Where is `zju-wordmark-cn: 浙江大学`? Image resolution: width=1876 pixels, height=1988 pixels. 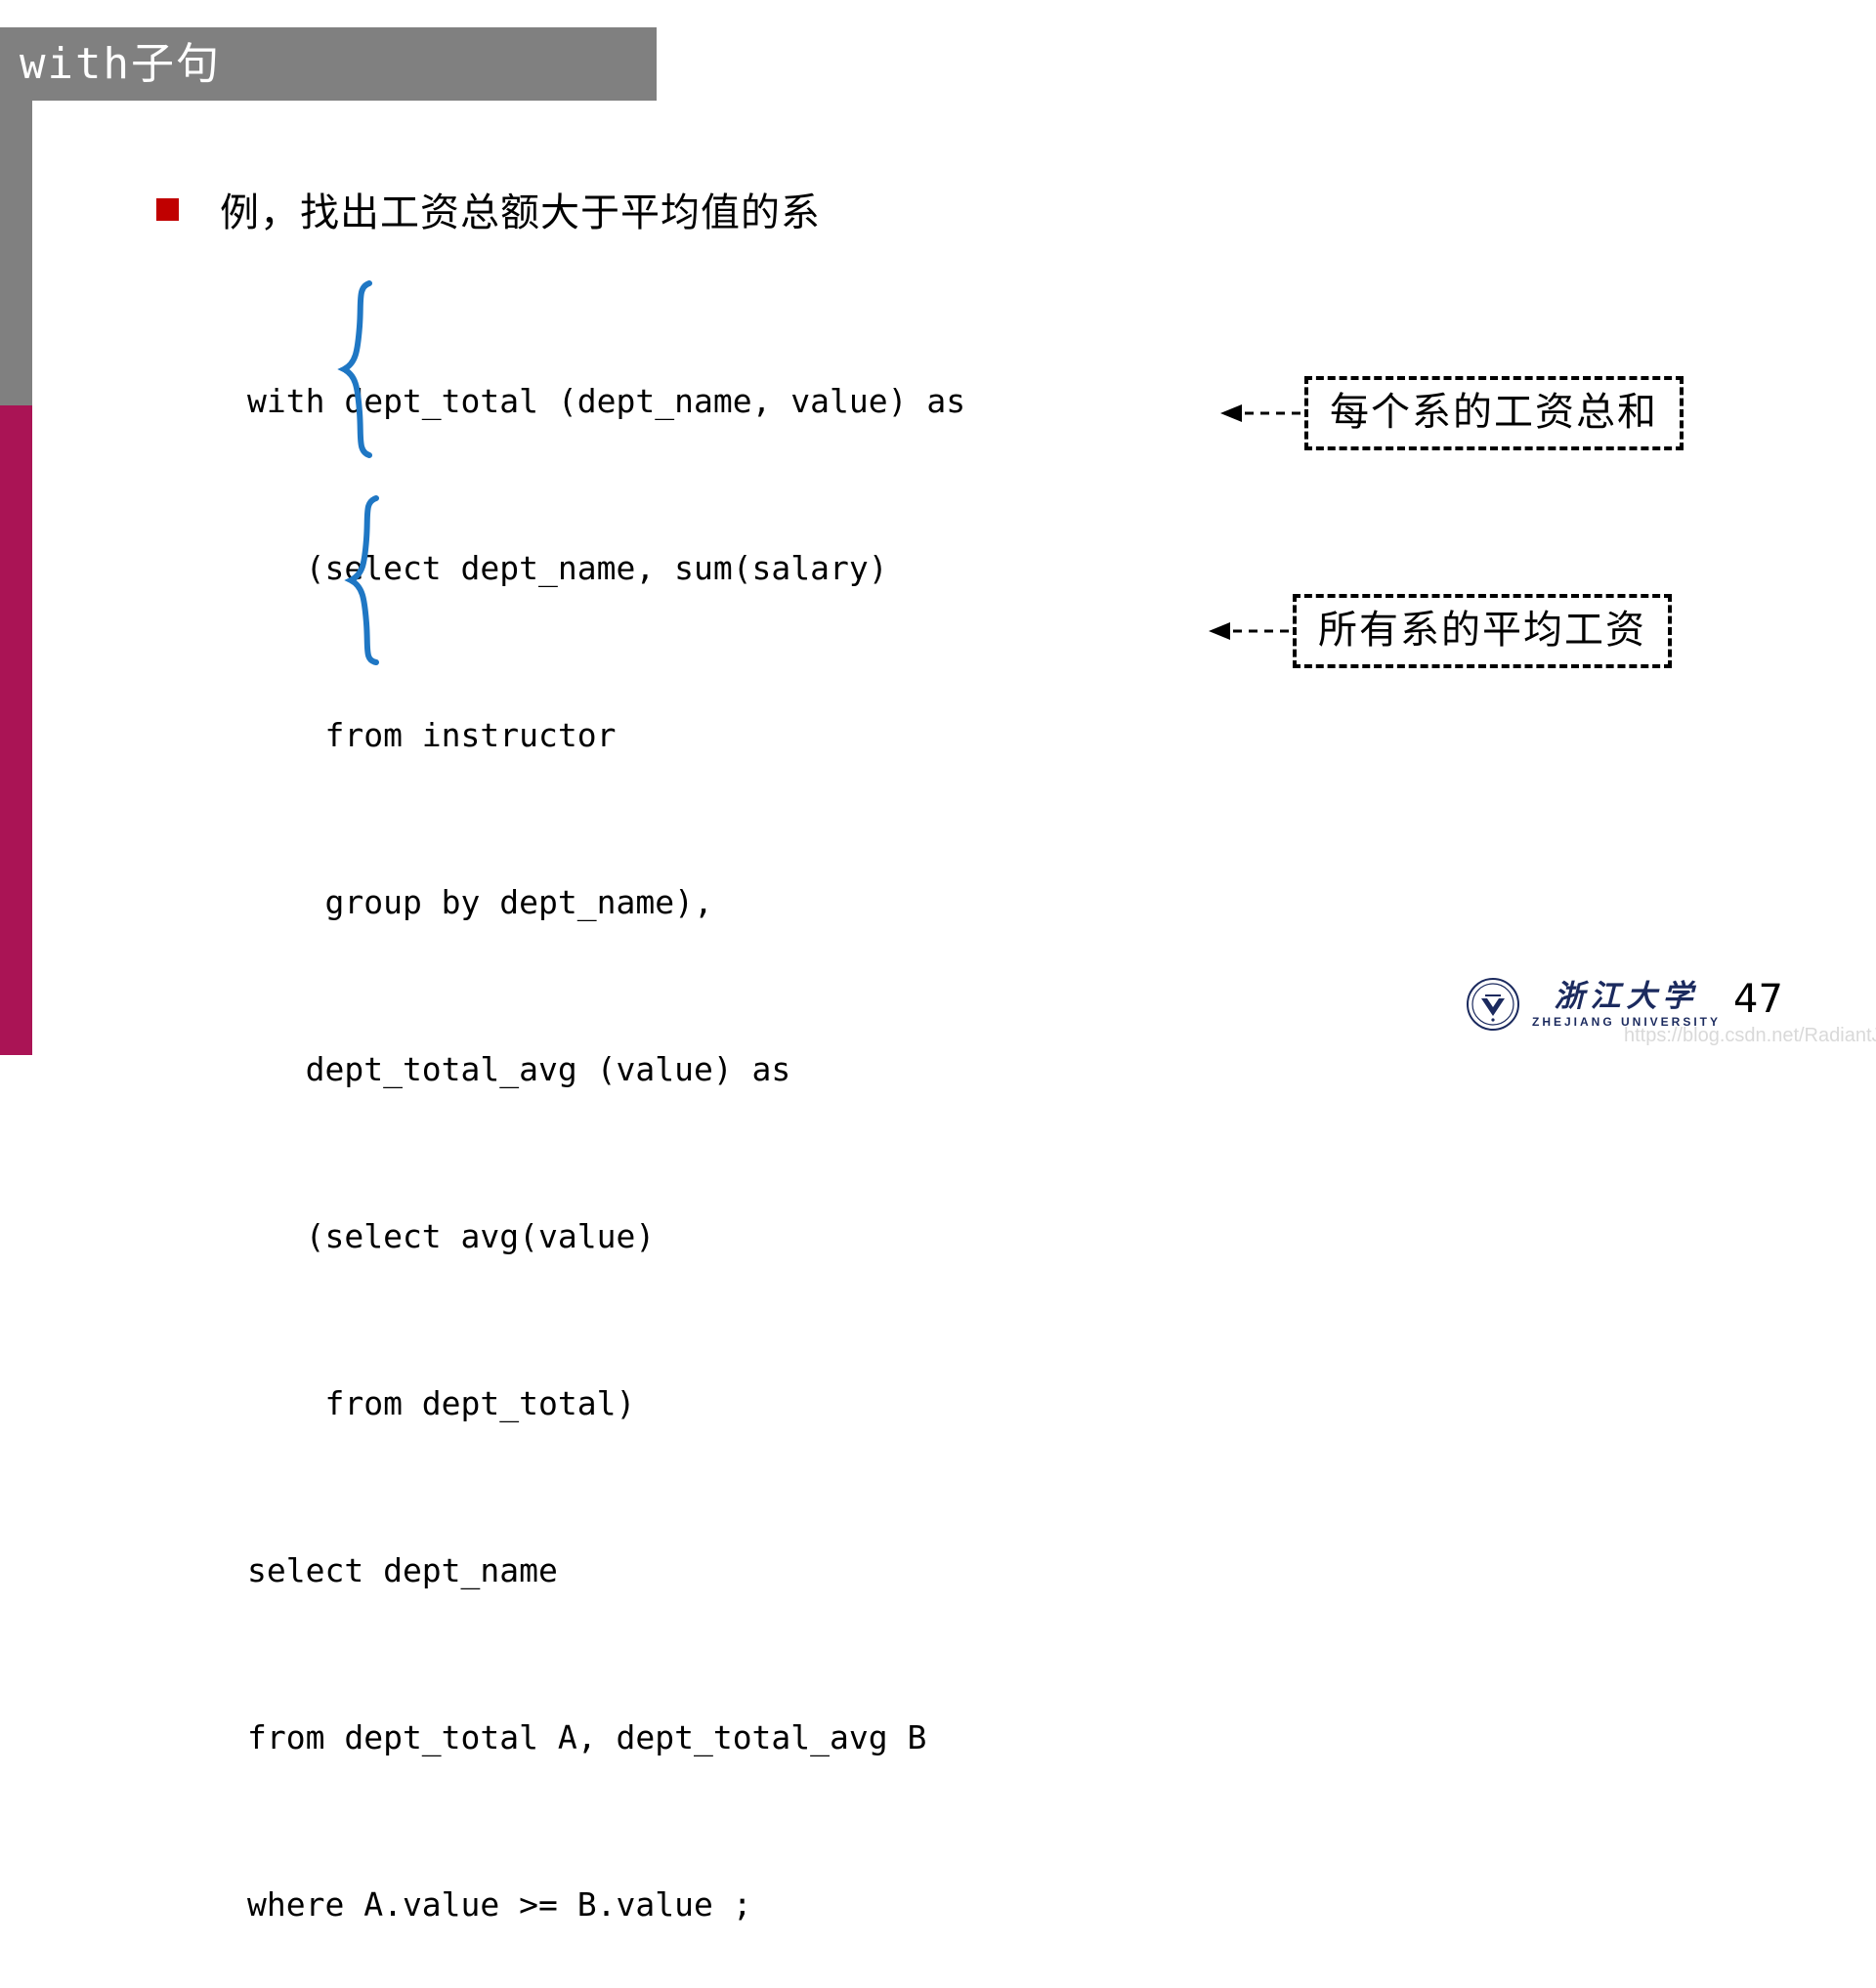
zju-wordmark-cn: 浙江大学 is located at coordinates (1626, 996).